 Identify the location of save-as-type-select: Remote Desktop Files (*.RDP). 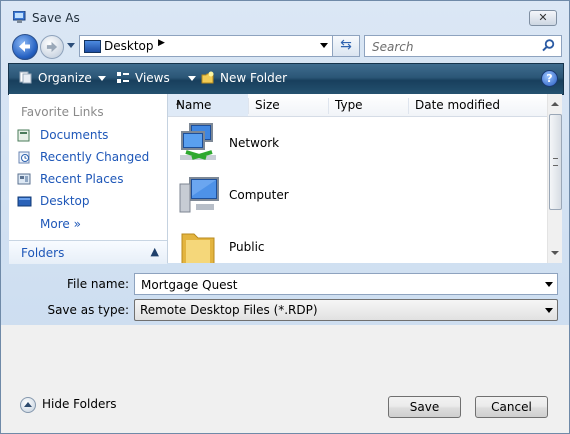
(346, 310).